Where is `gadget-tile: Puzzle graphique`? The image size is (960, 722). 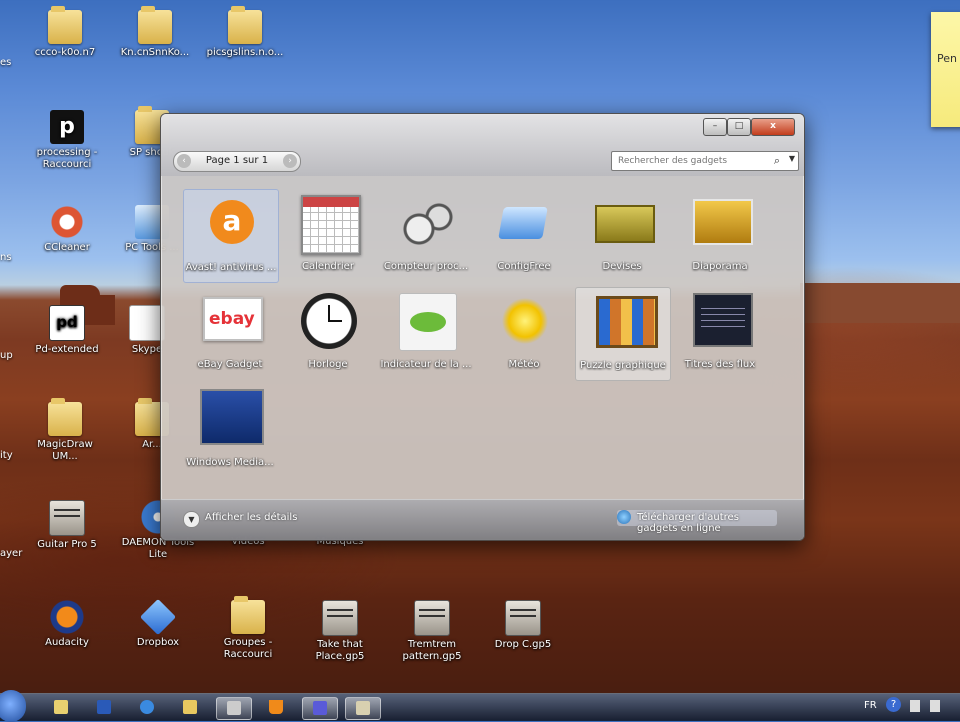
gadget-tile: Puzzle graphique is located at coordinates (623, 334).